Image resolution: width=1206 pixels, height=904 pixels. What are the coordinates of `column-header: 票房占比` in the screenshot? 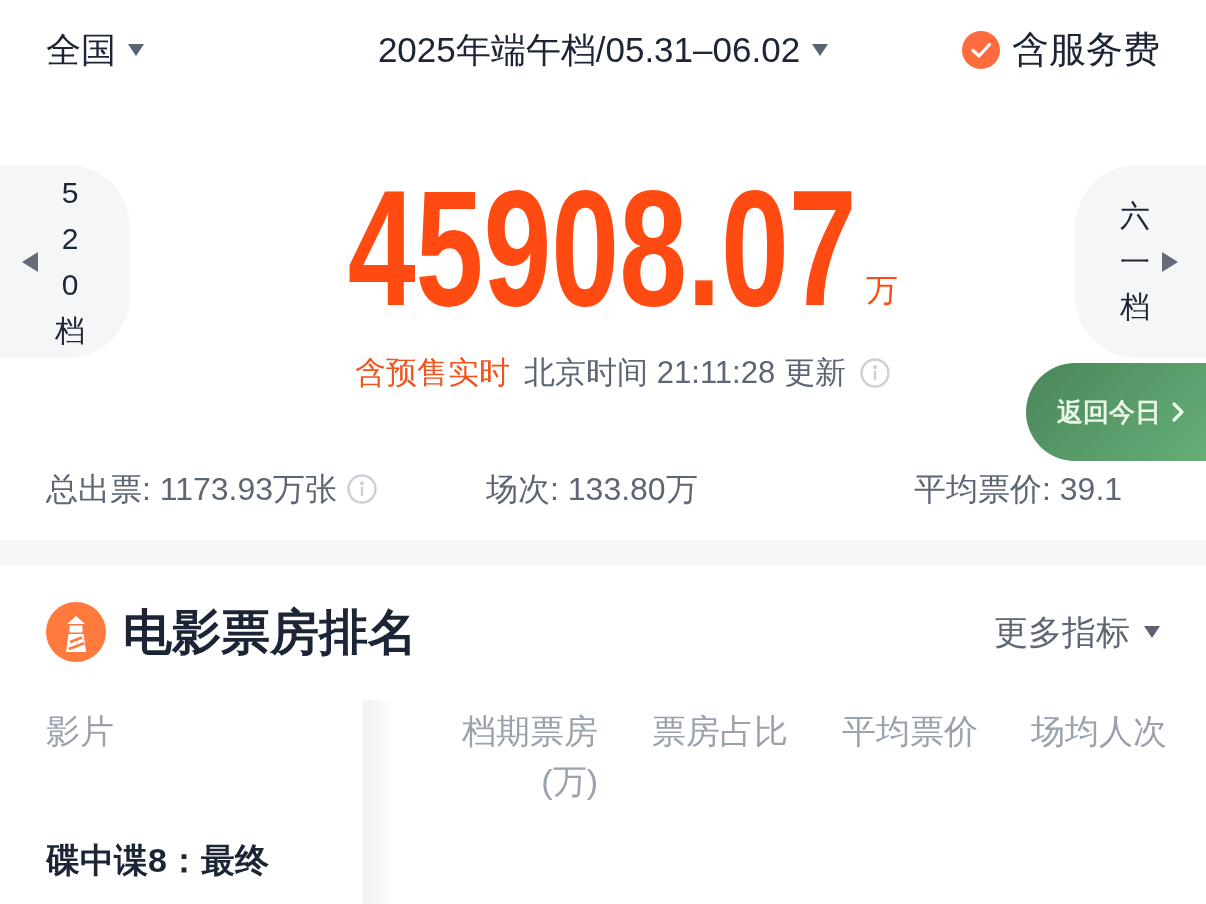 It's located at (719, 731).